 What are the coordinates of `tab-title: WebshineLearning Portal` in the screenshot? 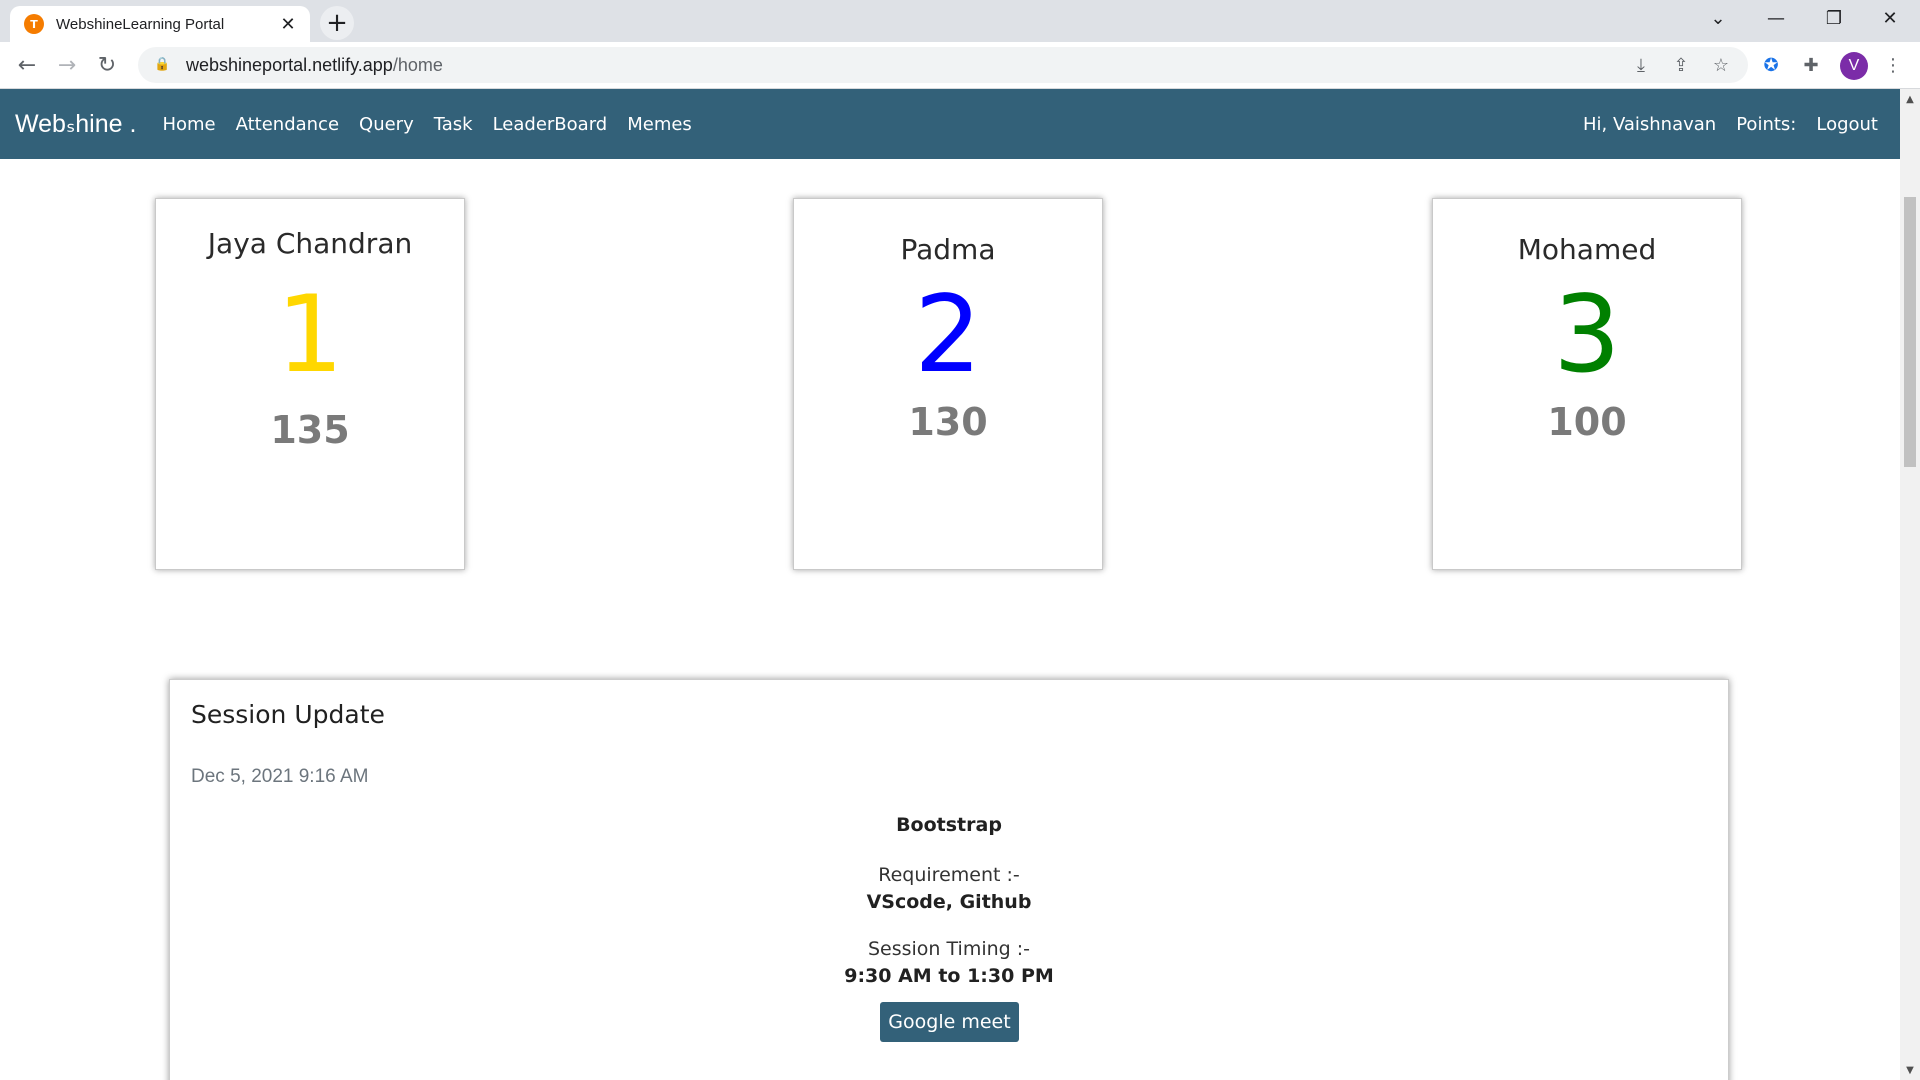 It's located at (140, 24).